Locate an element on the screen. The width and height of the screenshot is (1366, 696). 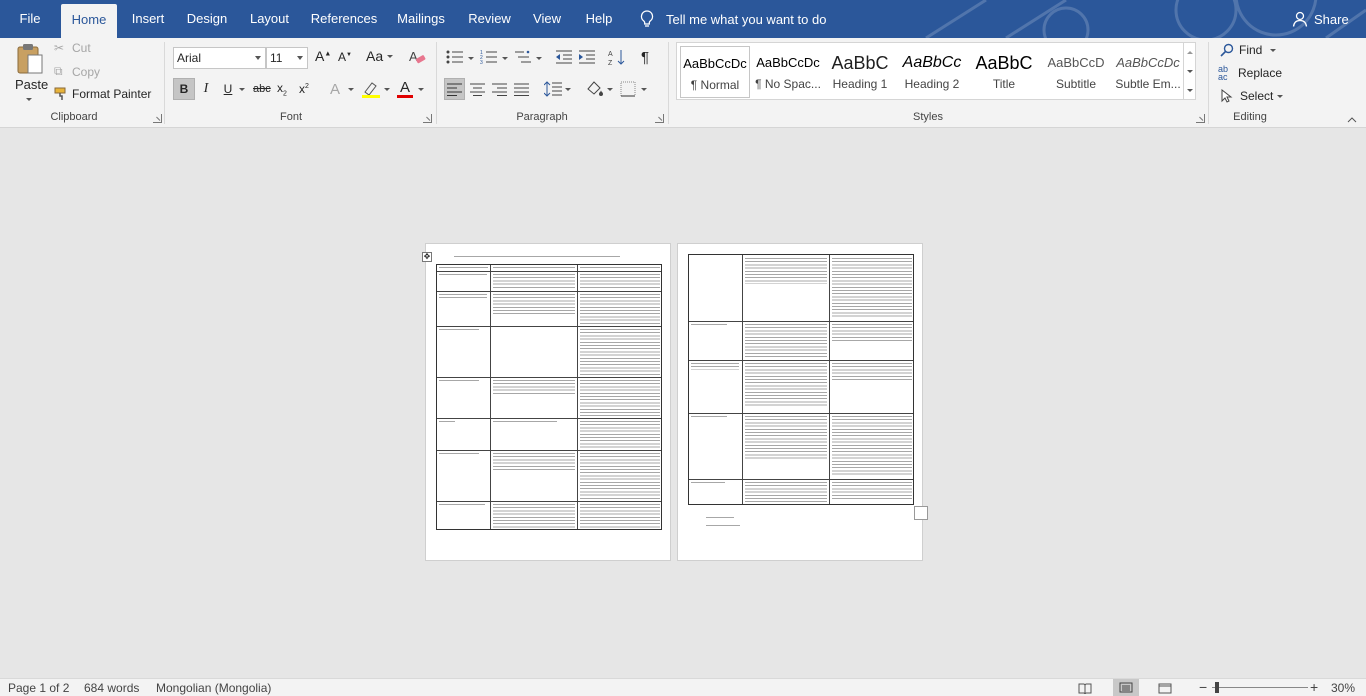
find-button: Find is located at coordinates (1248, 50).